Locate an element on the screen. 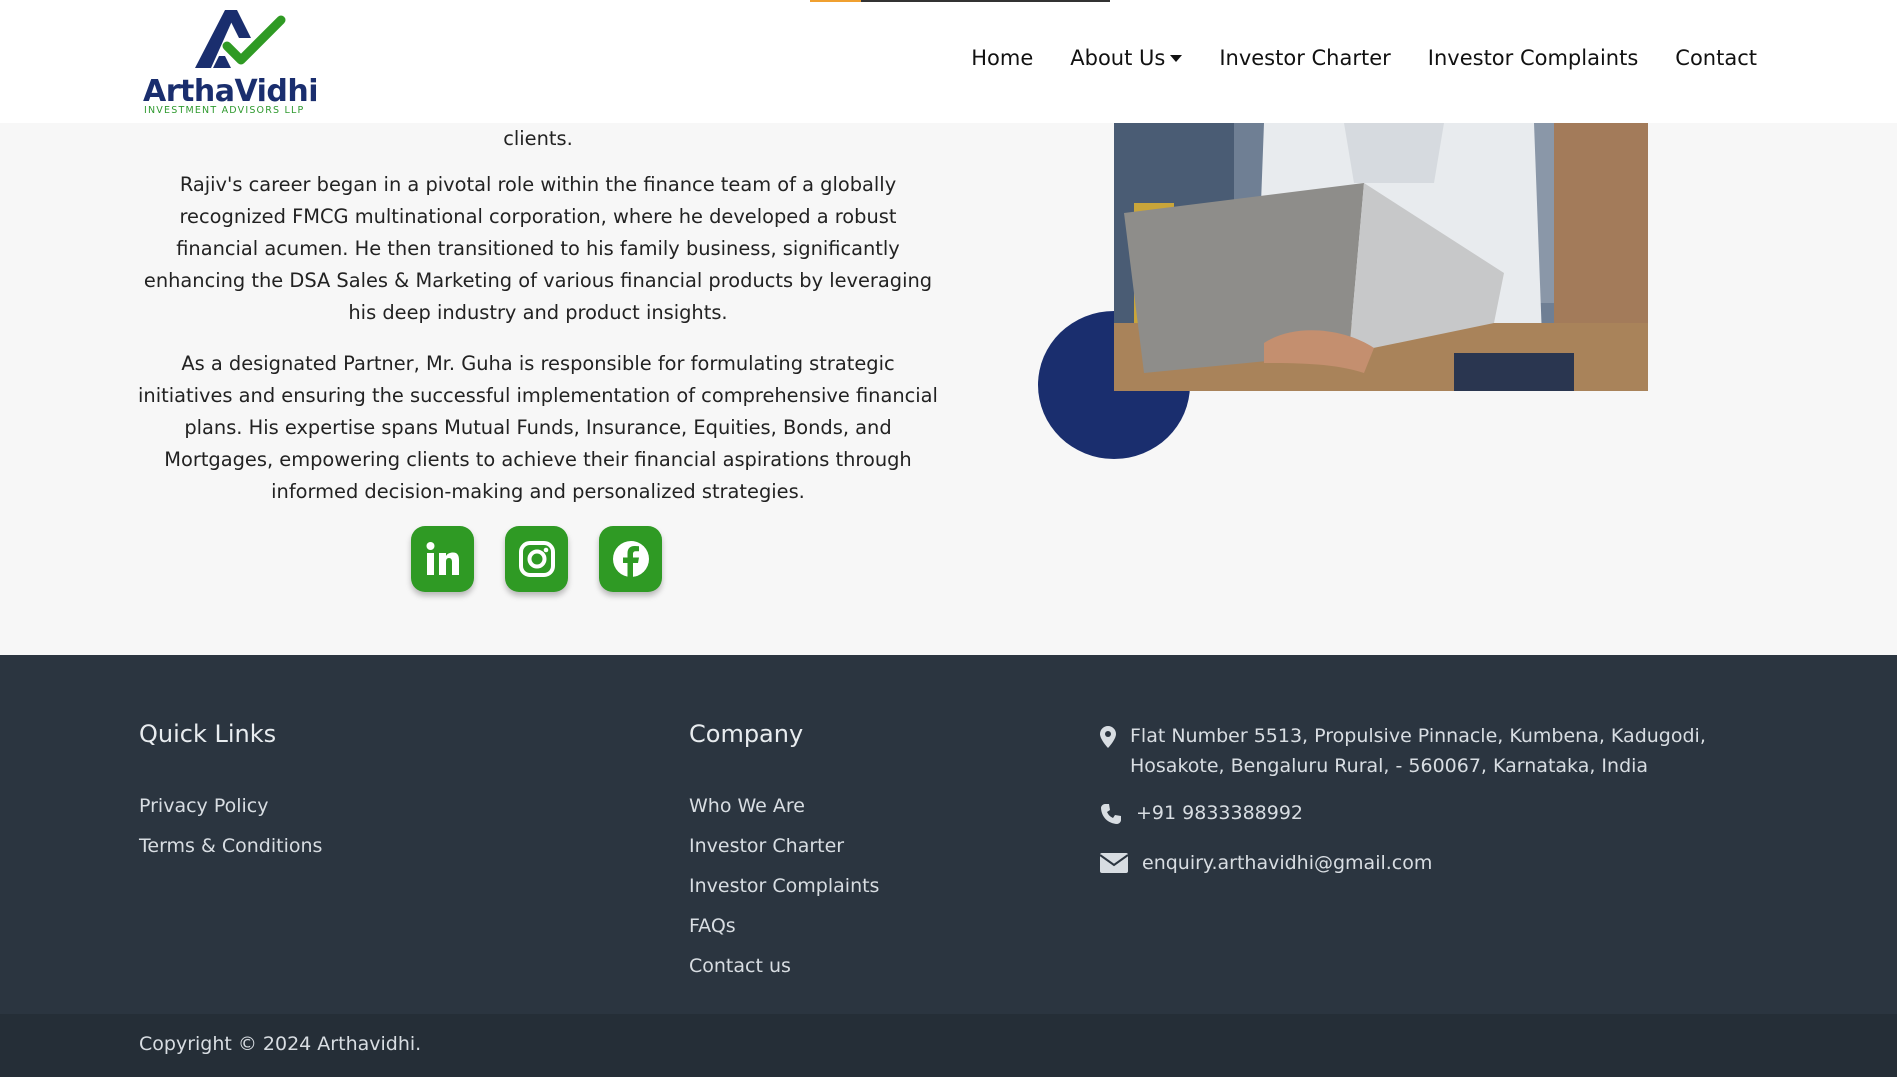 The height and width of the screenshot is (1077, 1897). nav-investor-complaints: Investor Complaints is located at coordinates (1533, 58).